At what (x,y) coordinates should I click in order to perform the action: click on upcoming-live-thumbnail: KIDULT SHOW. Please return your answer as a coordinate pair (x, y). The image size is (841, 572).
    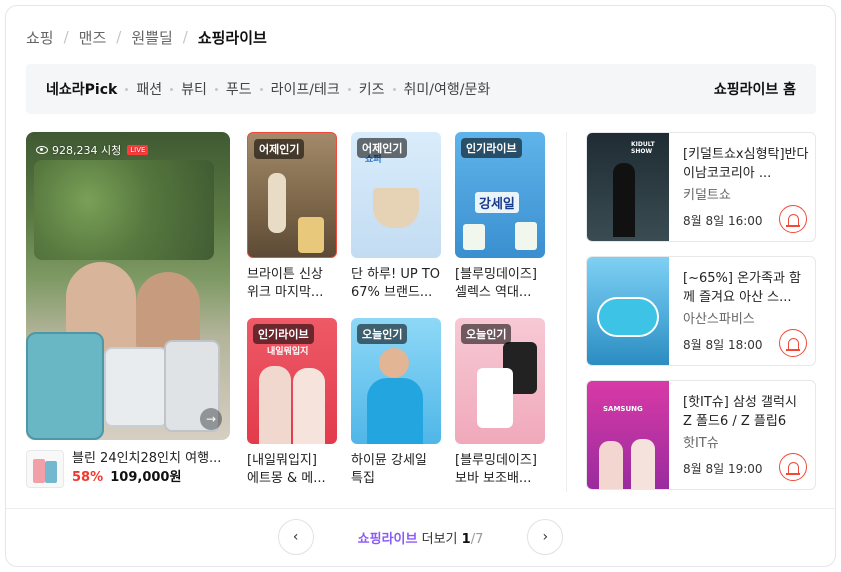
    Looking at the image, I should click on (628, 187).